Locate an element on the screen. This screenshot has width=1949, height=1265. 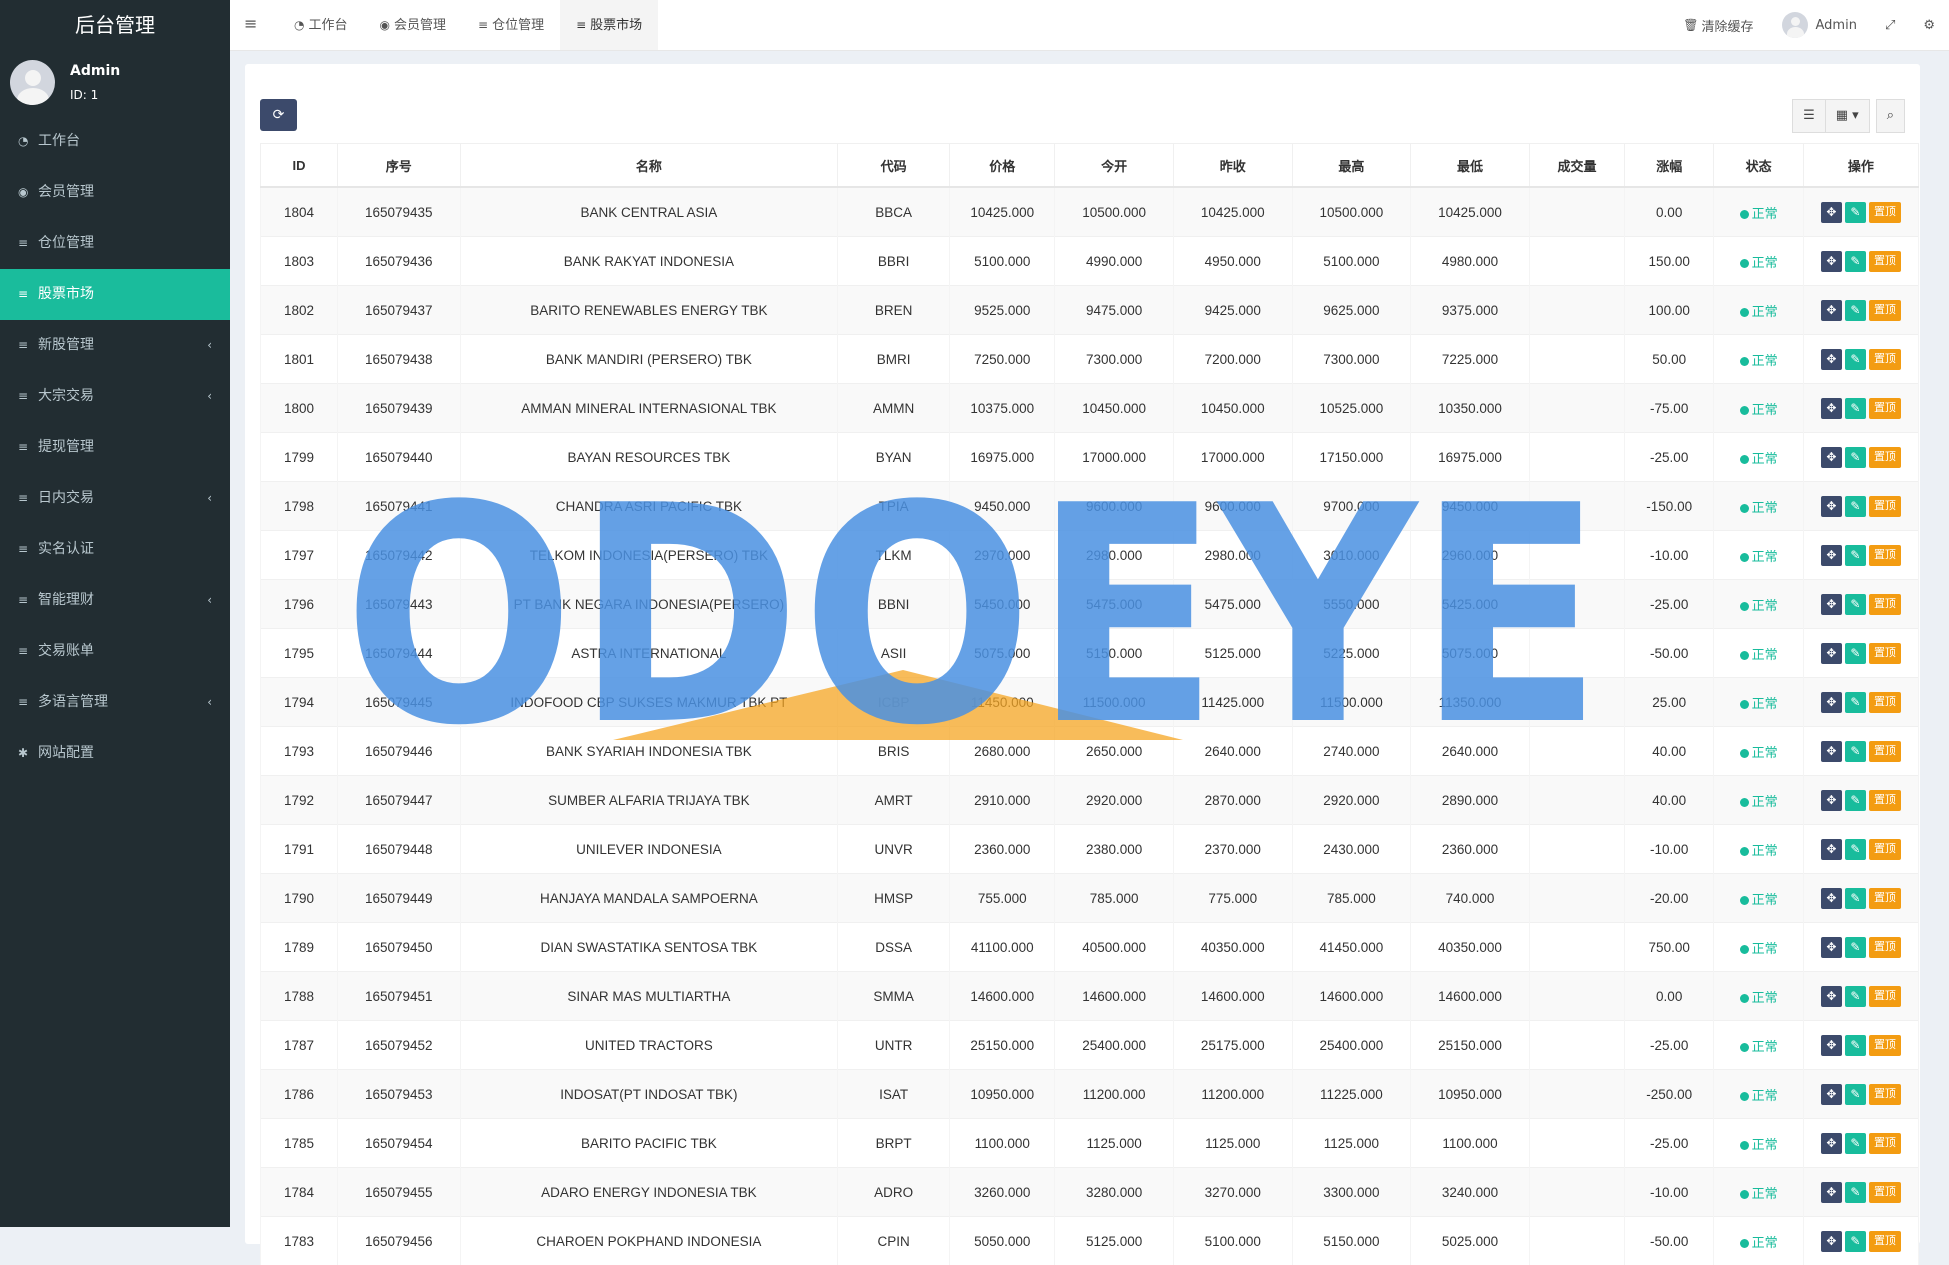
sidebar-item: ≡智能理财‹ is located at coordinates (115, 600).